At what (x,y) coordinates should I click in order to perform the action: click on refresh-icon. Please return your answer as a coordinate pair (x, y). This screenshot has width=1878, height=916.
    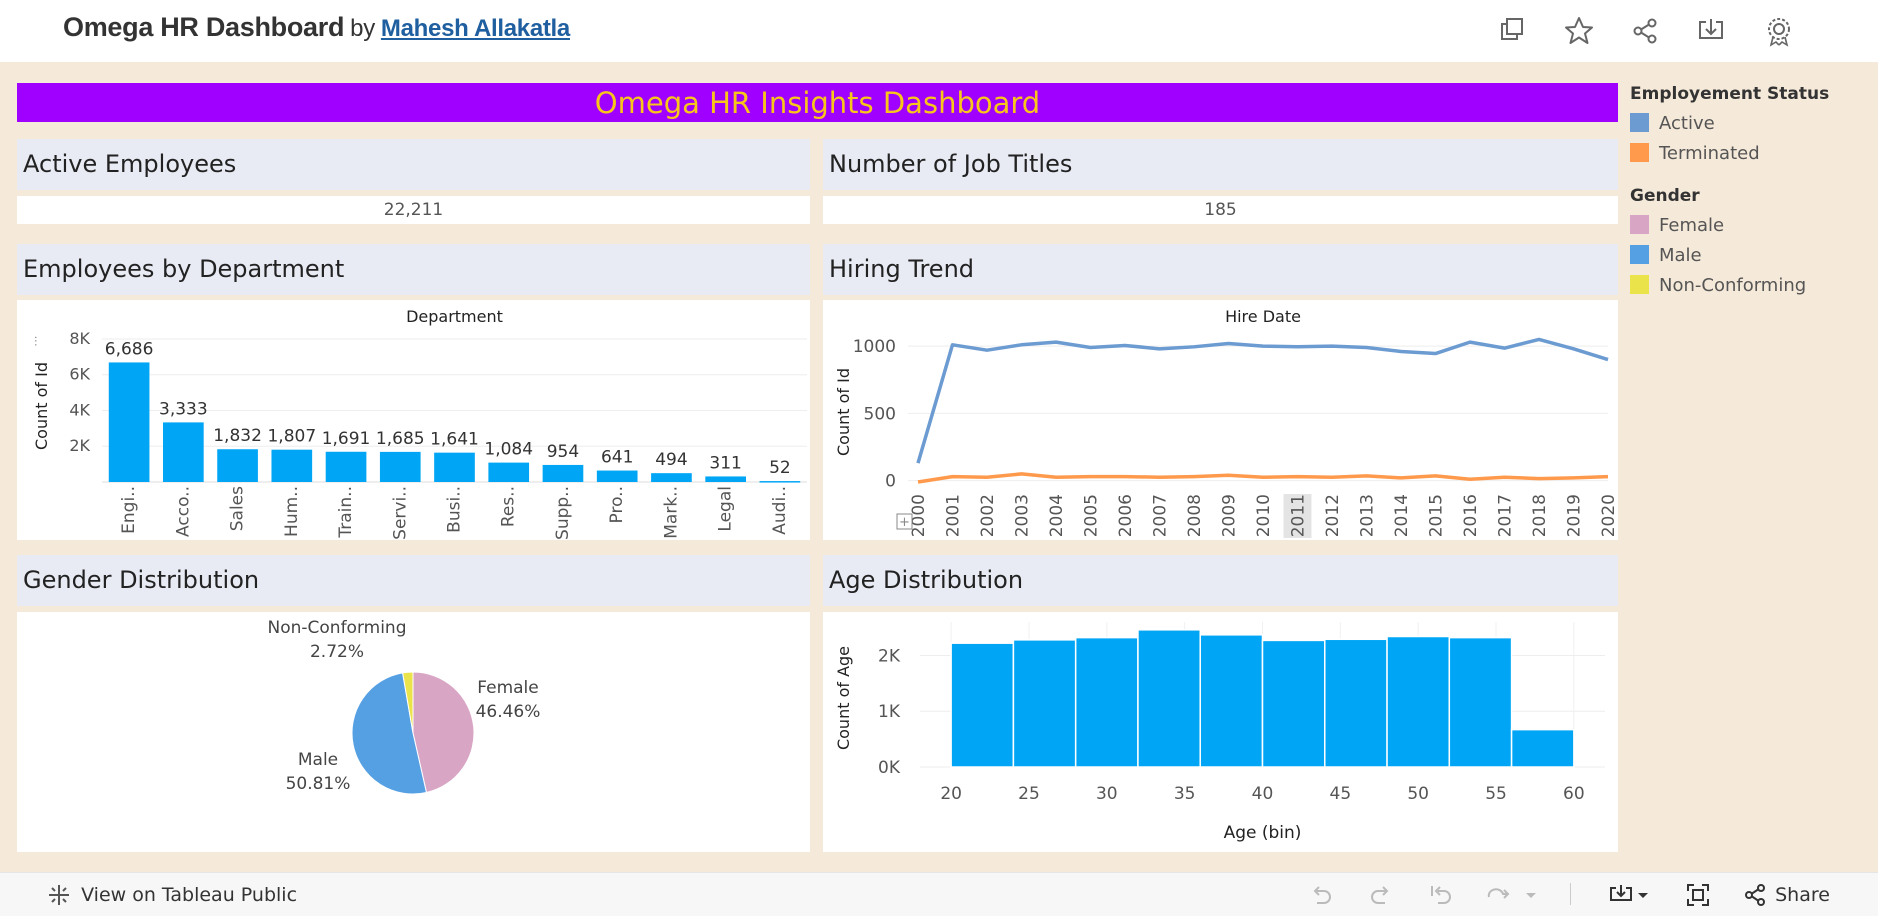
    Looking at the image, I should click on (1498, 895).